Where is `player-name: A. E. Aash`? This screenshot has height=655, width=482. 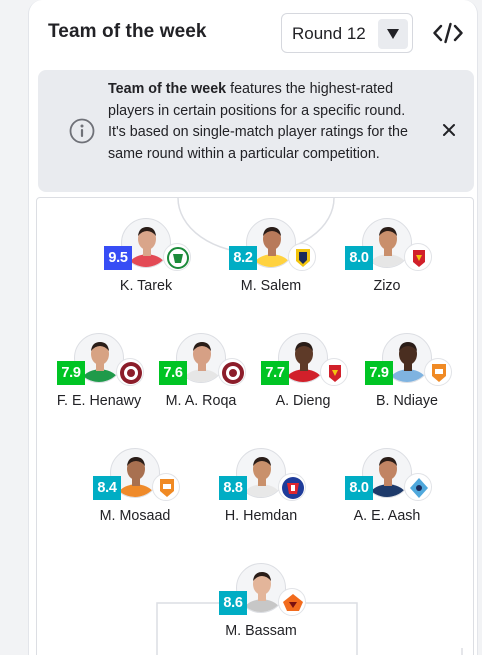
player-name: A. E. Aash is located at coordinates (387, 516).